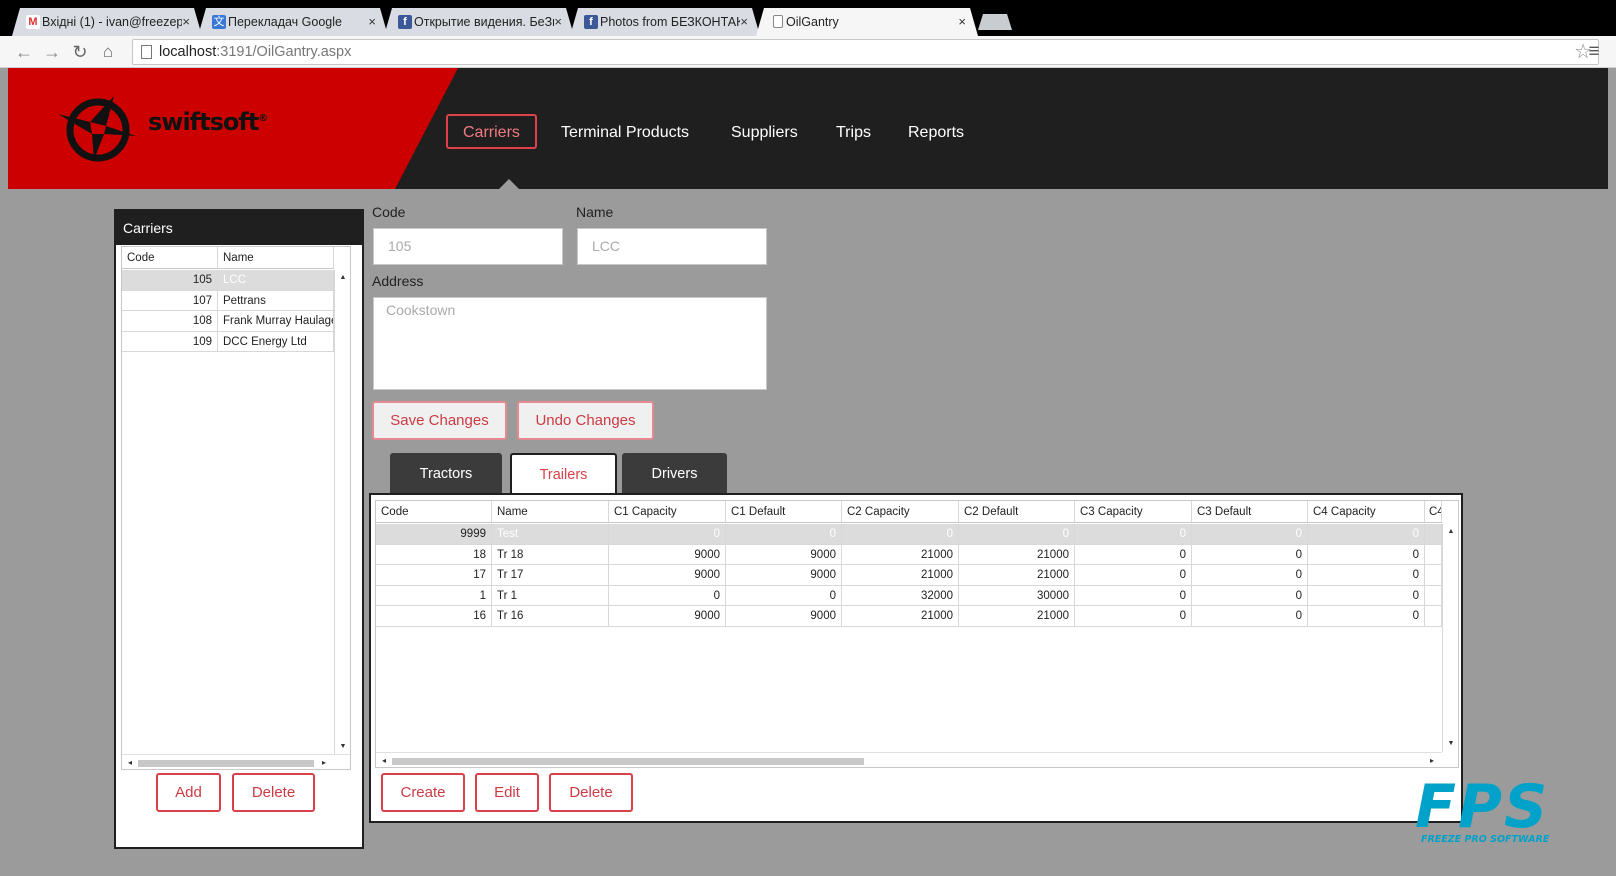 The height and width of the screenshot is (876, 1616). Describe the element at coordinates (570, 343) in the screenshot. I see `address-field: Cookstown` at that location.